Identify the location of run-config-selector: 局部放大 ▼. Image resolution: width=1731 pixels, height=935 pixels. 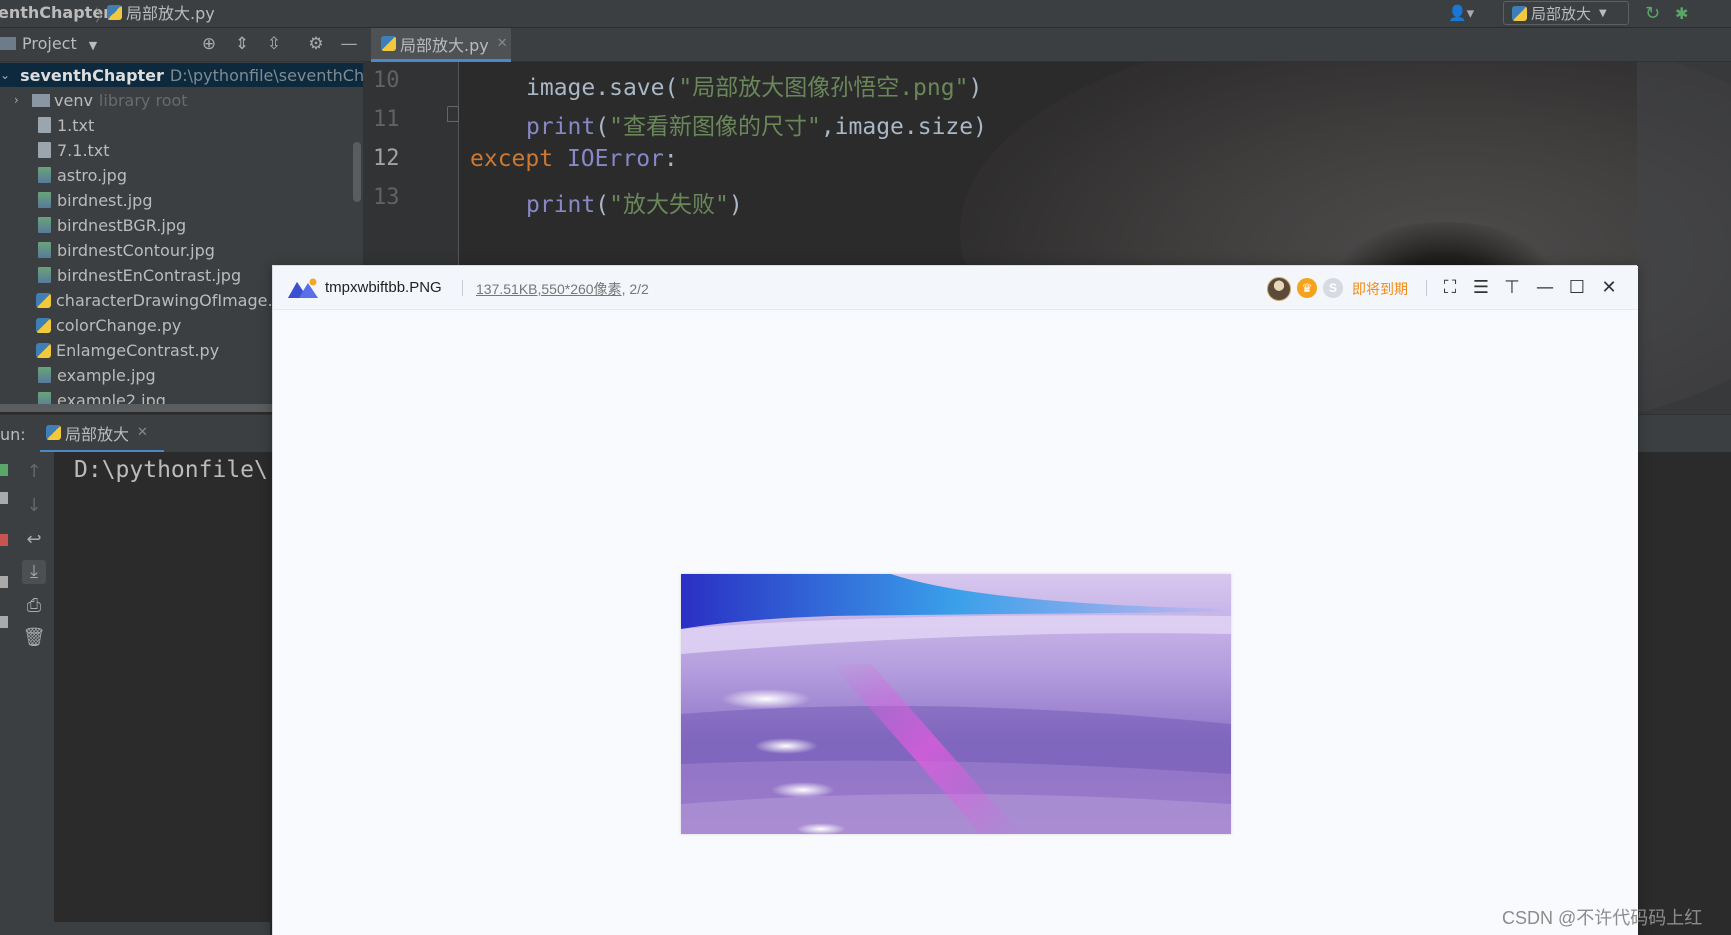
(1566, 13).